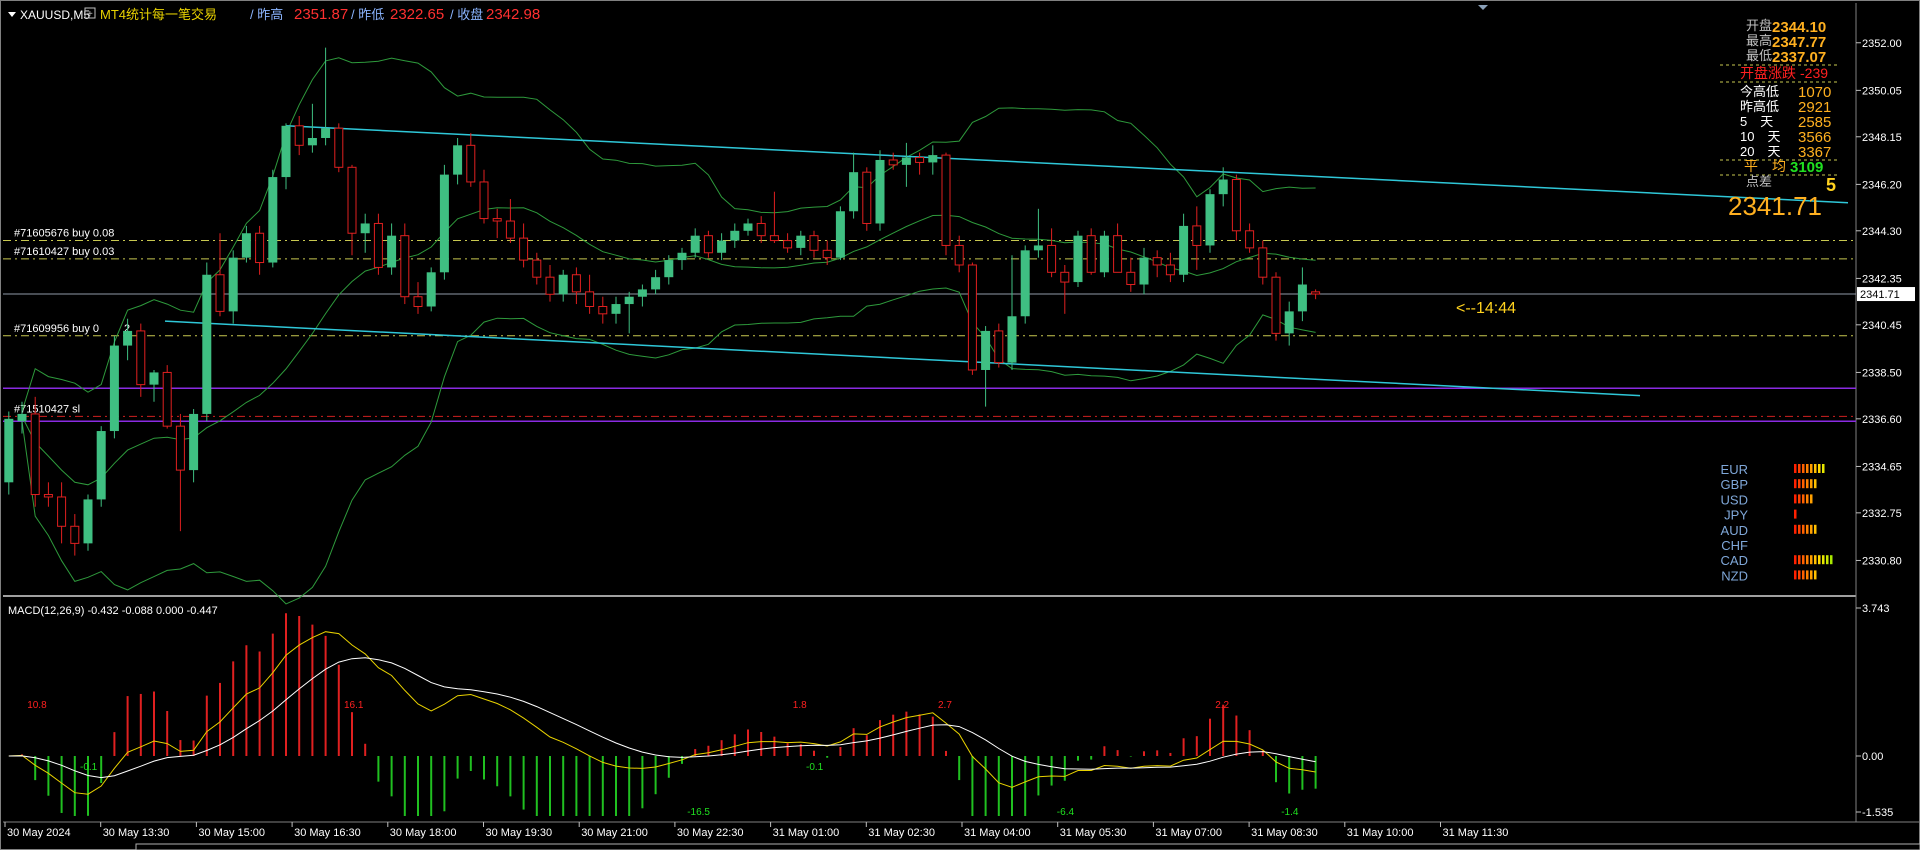  What do you see at coordinates (37, 705) in the screenshot?
I see `macd-extreme-label: 10.8` at bounding box center [37, 705].